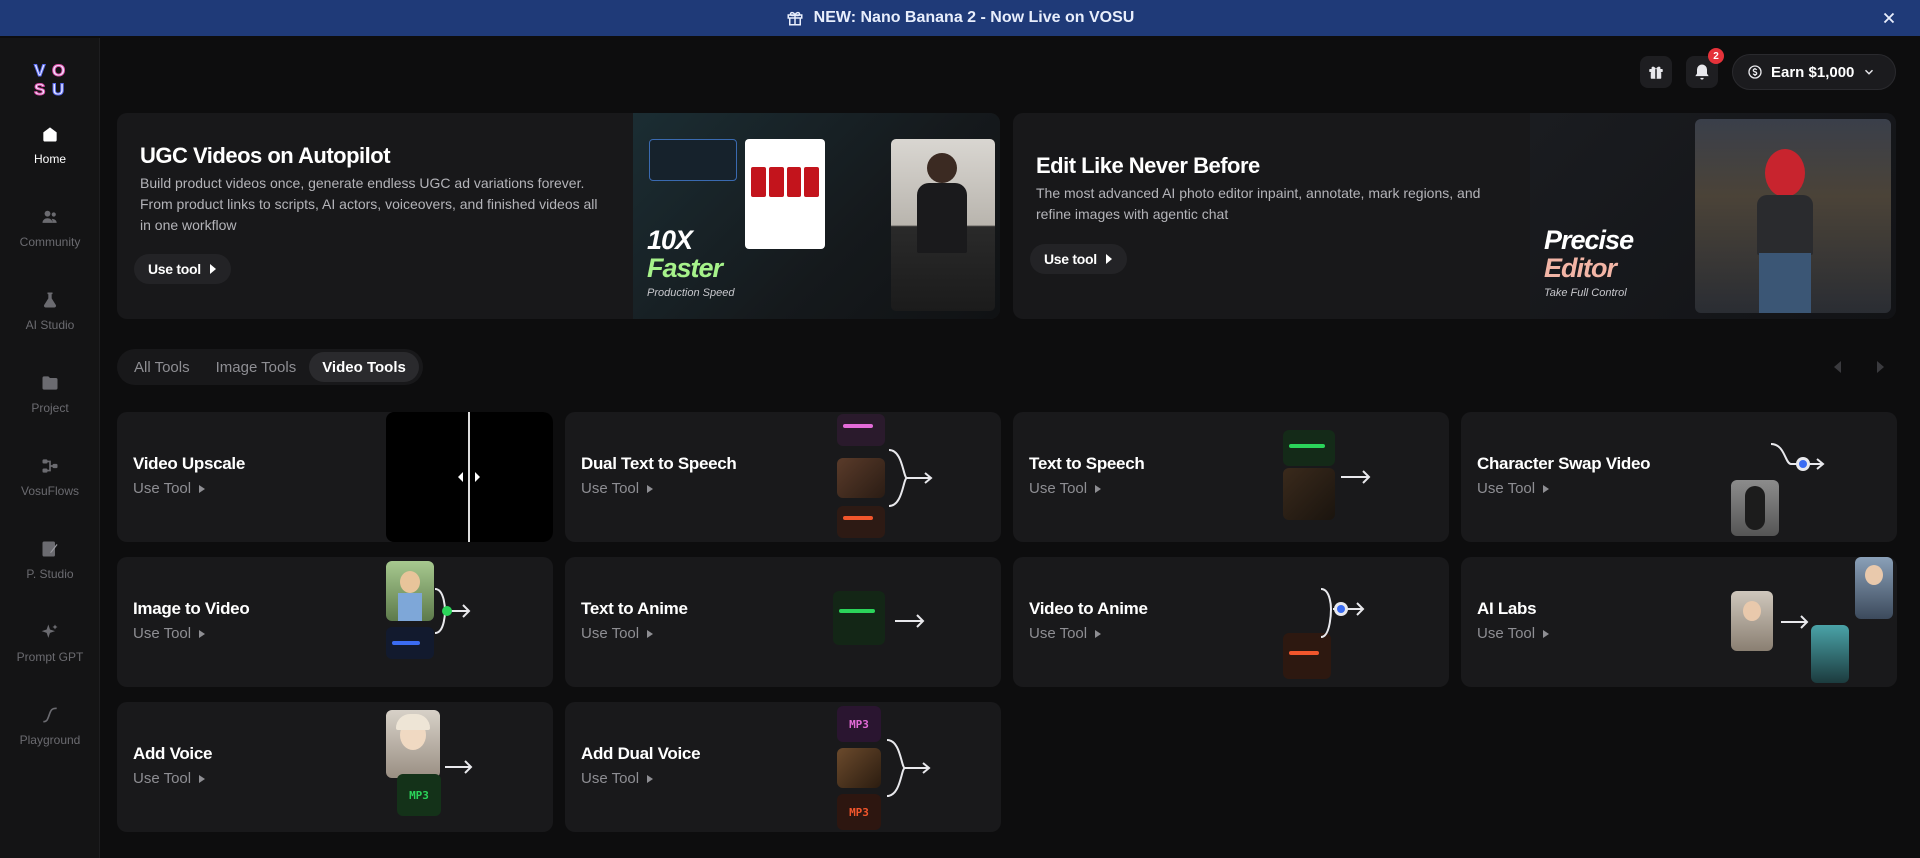  What do you see at coordinates (1589, 240) in the screenshot?
I see `hero-stat-precise: Precise` at bounding box center [1589, 240].